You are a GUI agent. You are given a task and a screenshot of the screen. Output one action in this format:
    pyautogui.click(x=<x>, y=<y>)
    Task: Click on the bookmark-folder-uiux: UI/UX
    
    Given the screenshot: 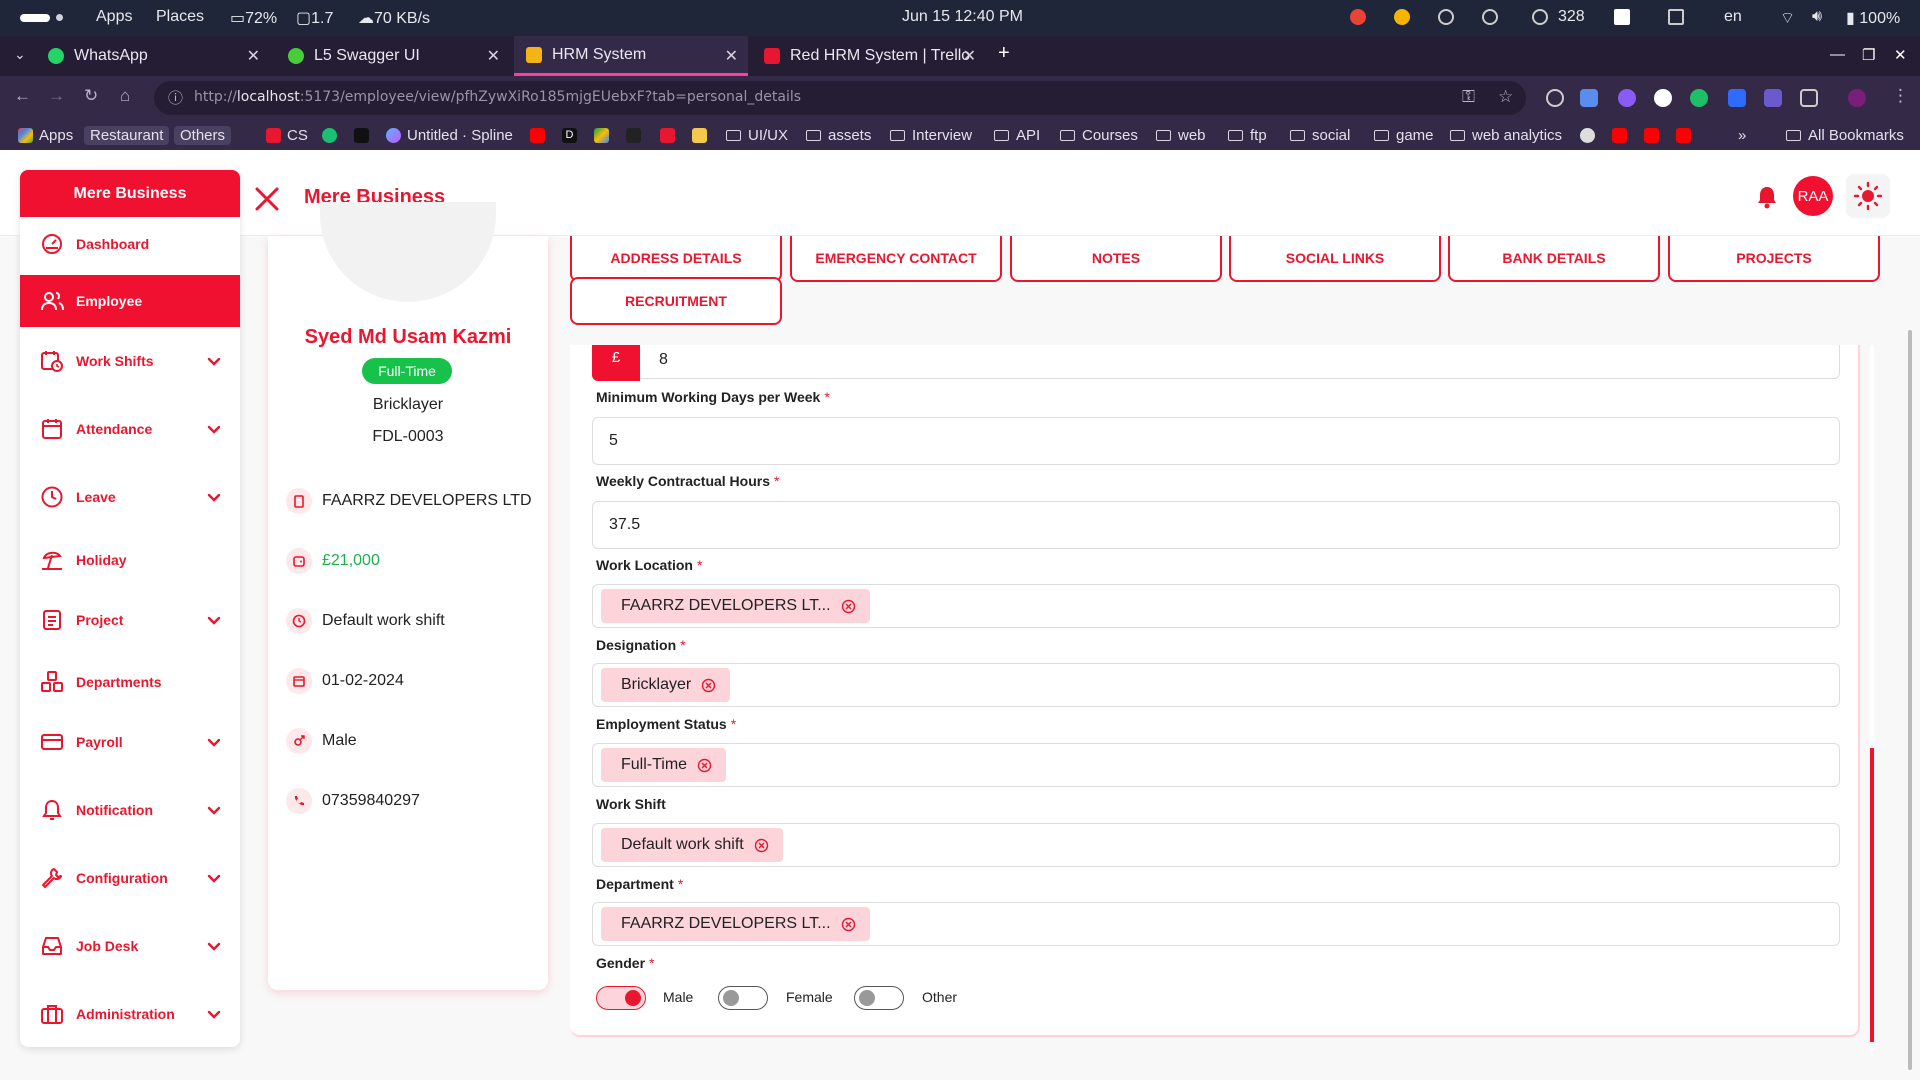 What is the action you would take?
    pyautogui.click(x=757, y=135)
    